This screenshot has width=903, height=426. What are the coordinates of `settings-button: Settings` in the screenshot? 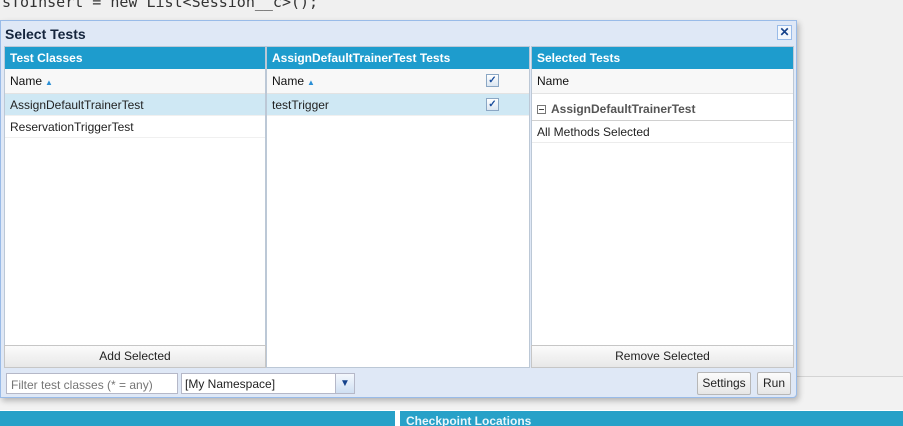 It's located at (724, 383).